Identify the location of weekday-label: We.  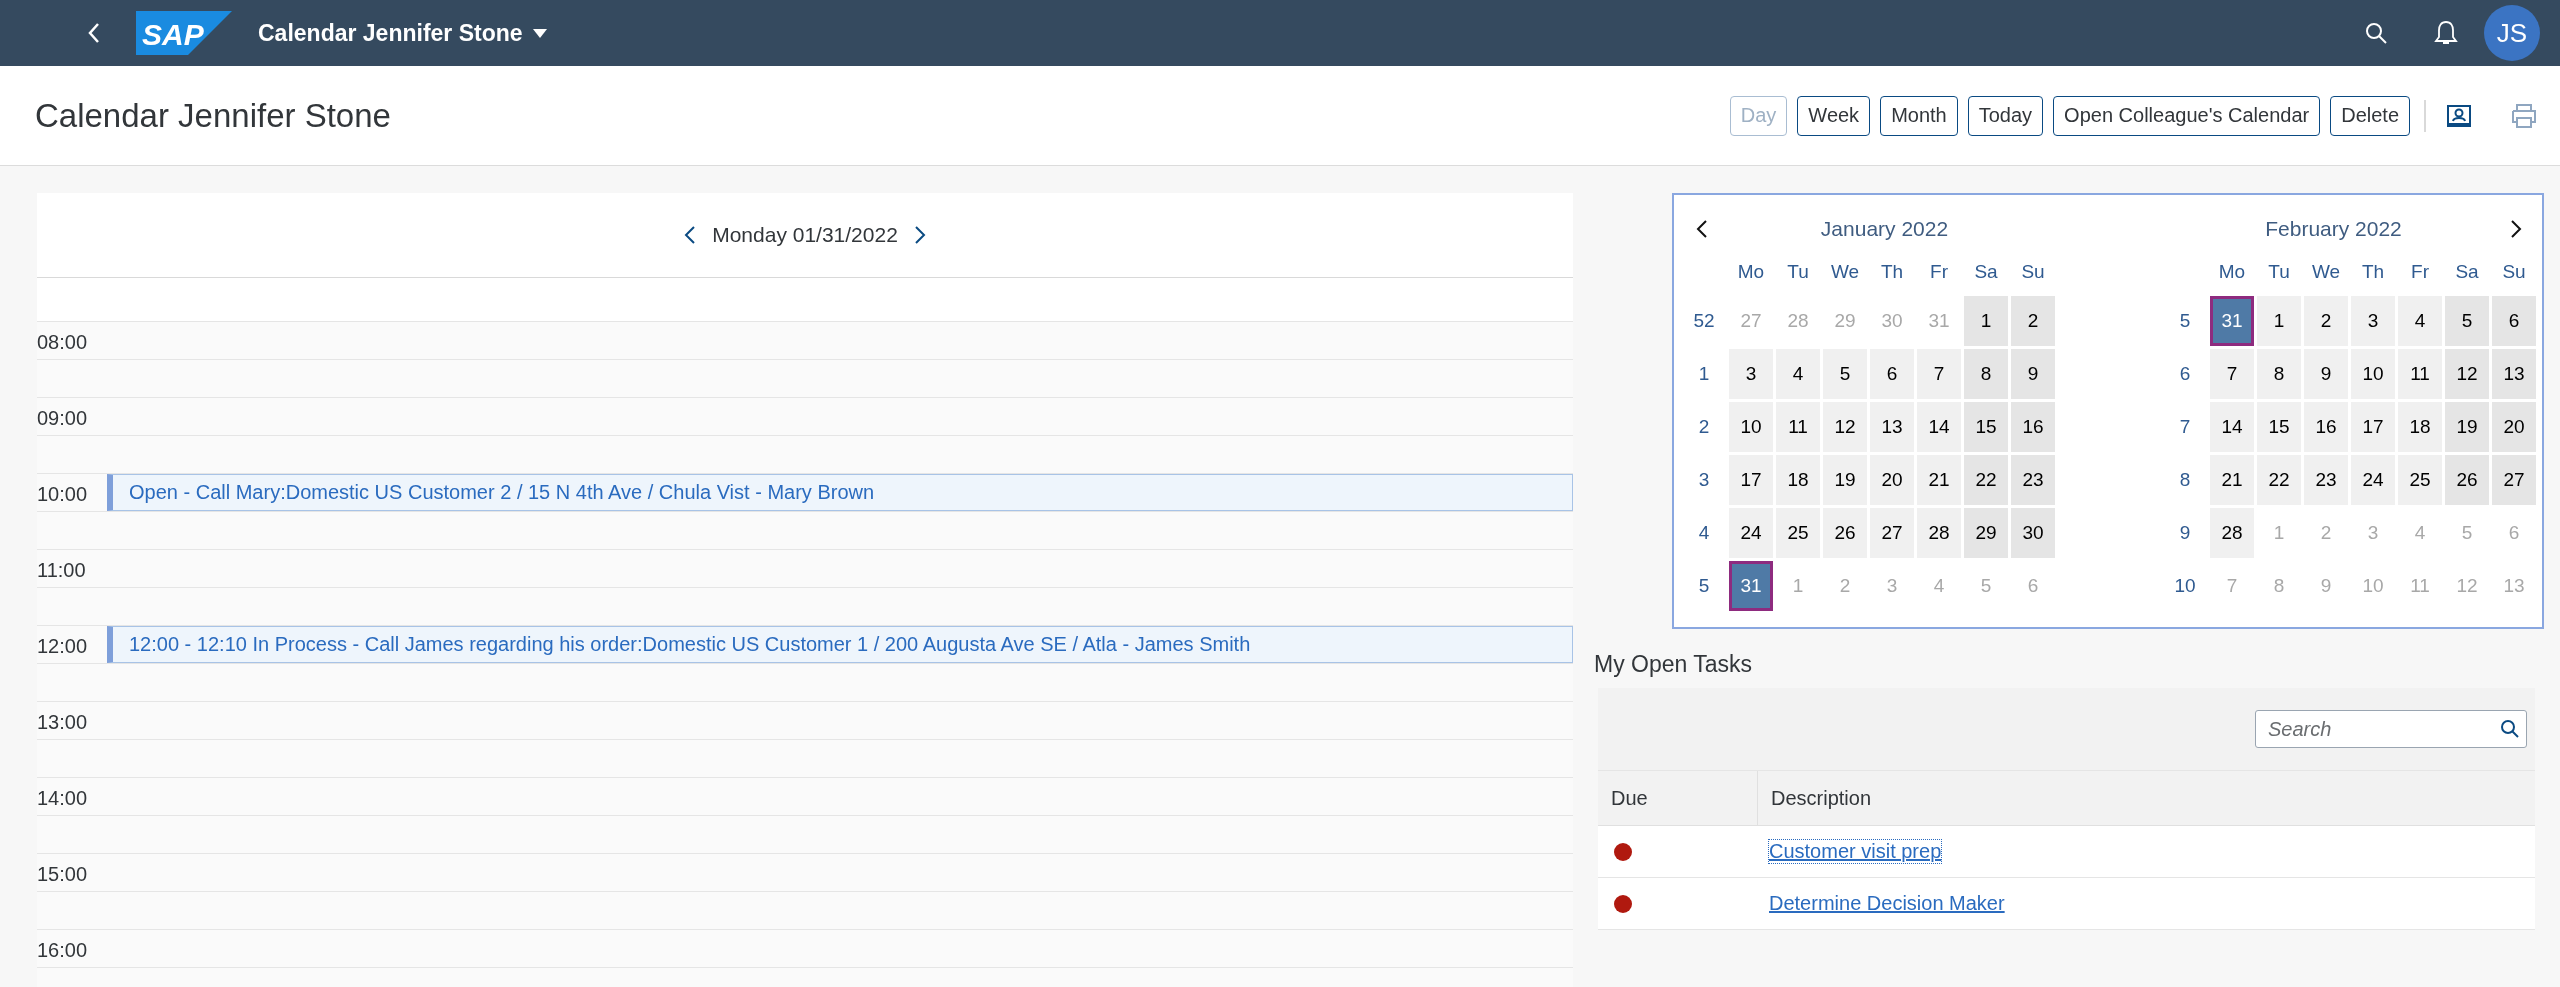
(2326, 272).